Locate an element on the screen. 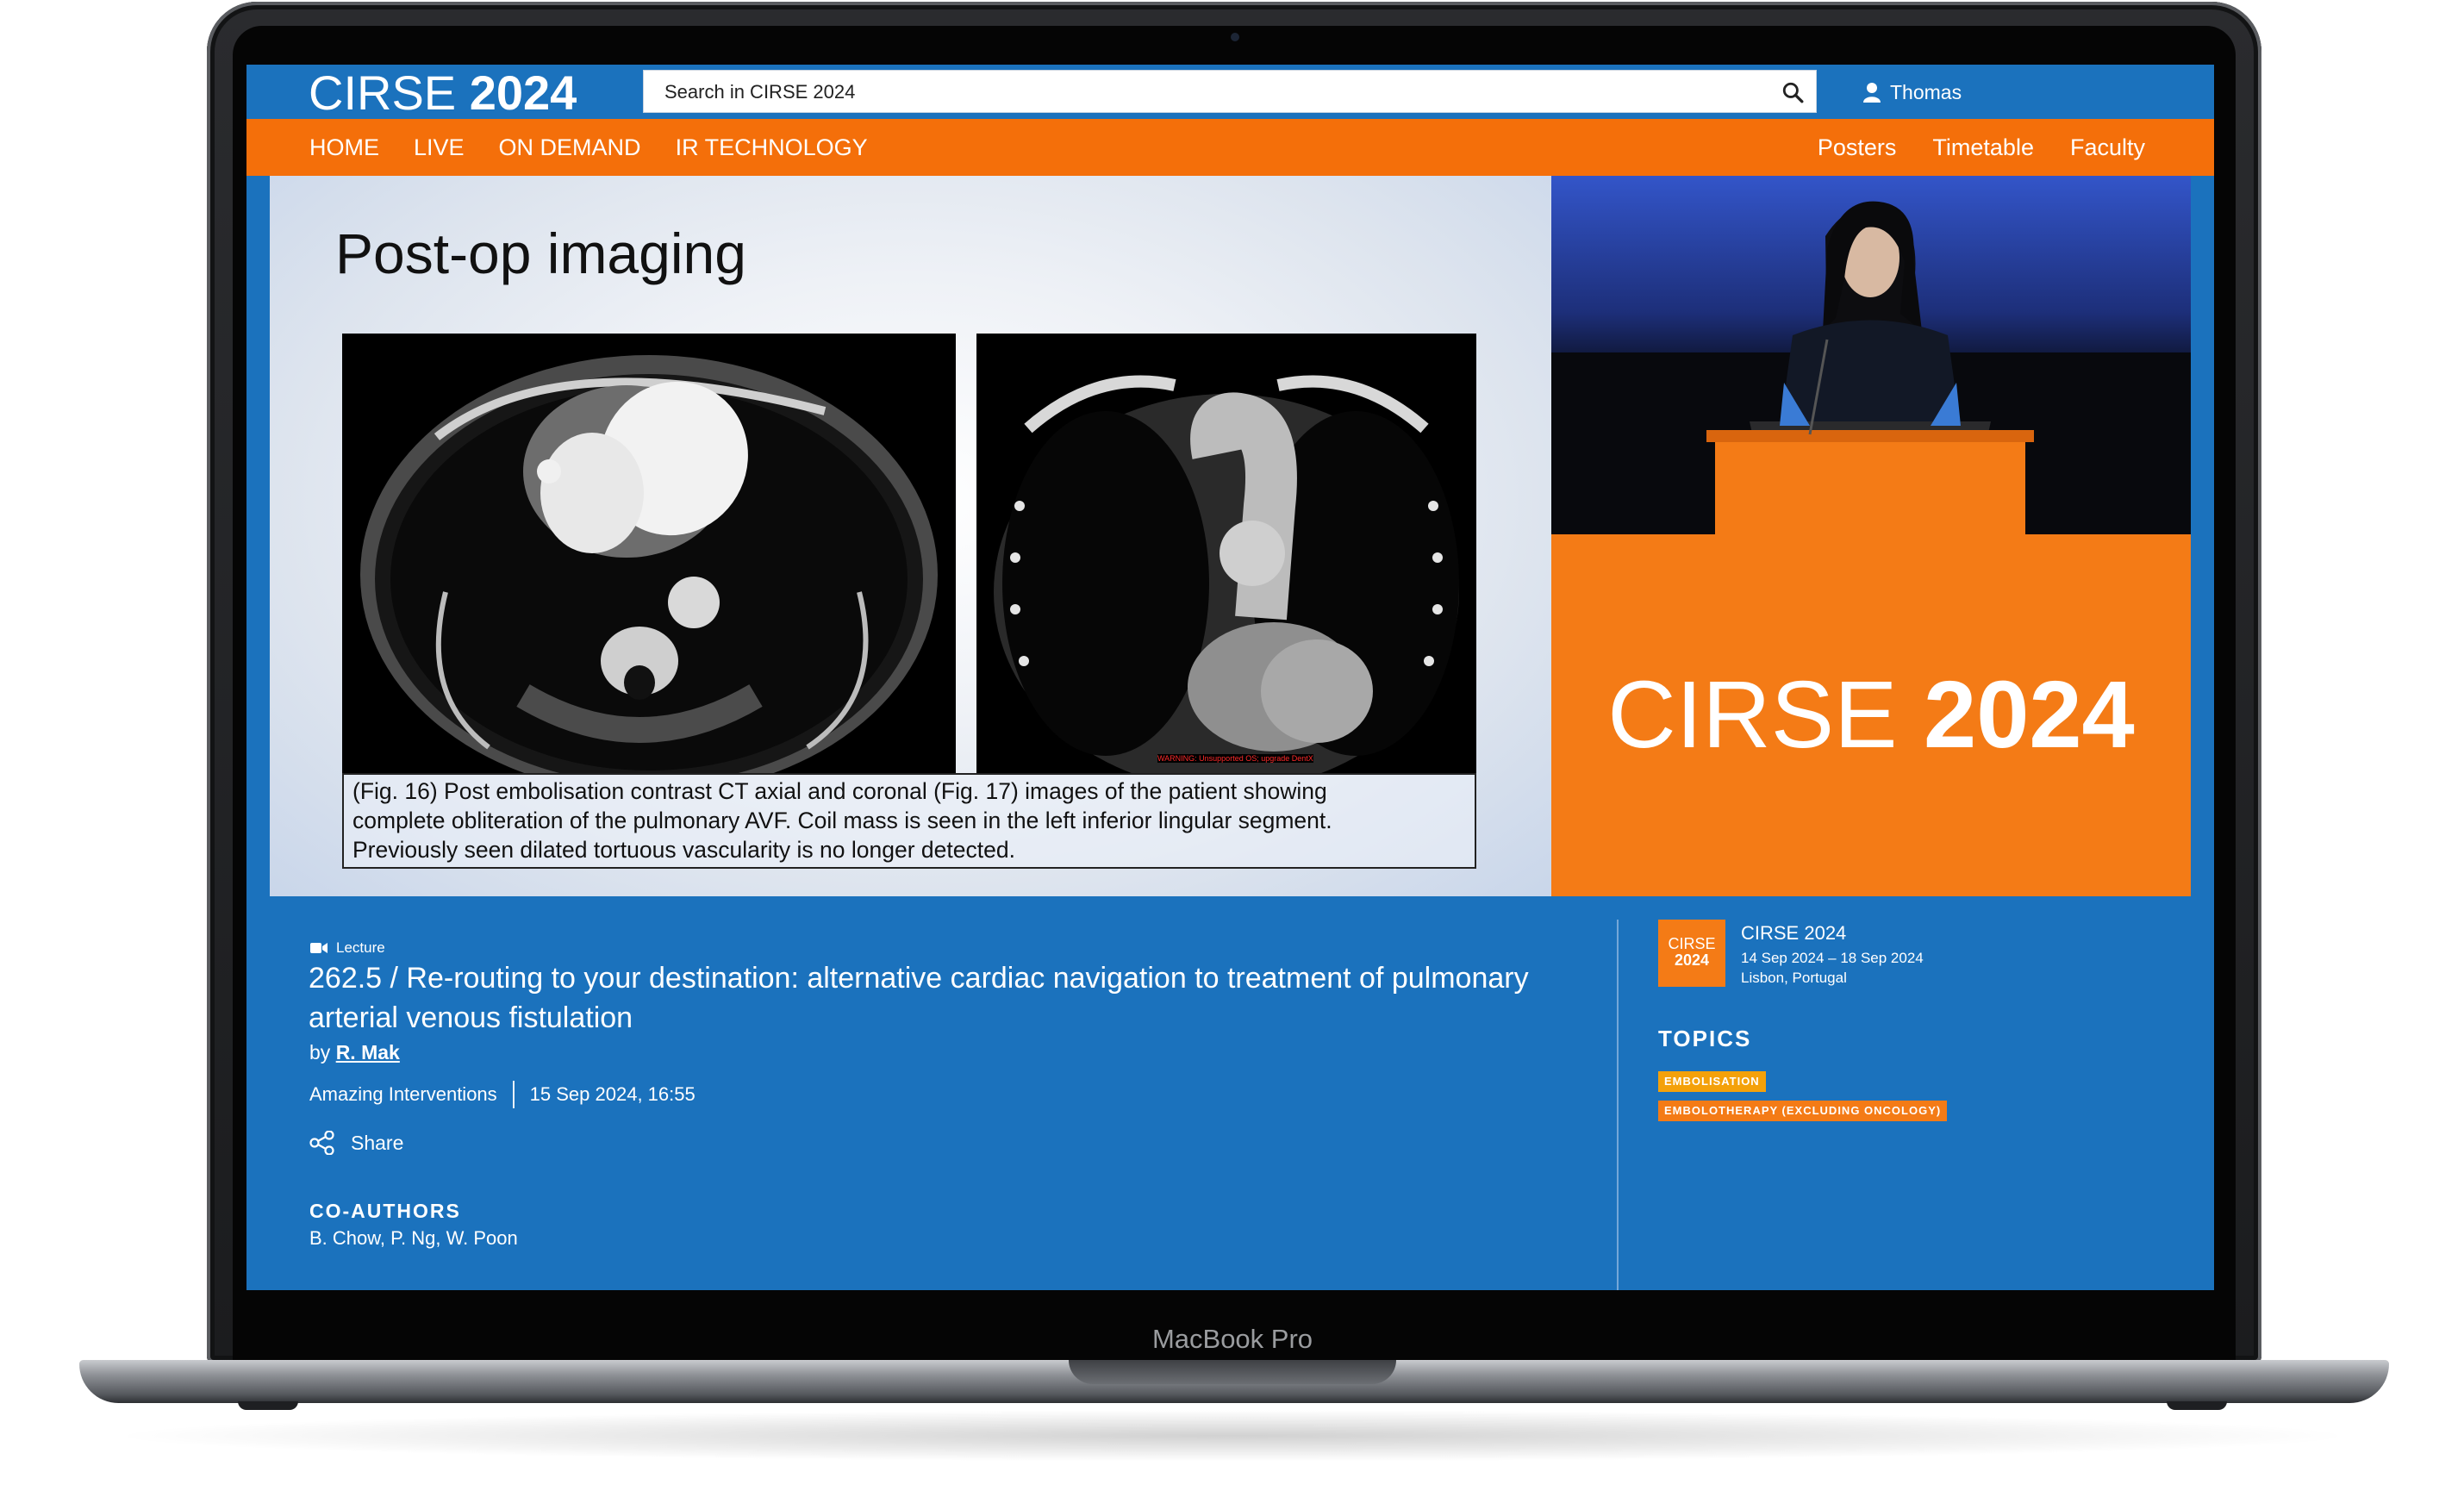  search-input is located at coordinates (1207, 92).